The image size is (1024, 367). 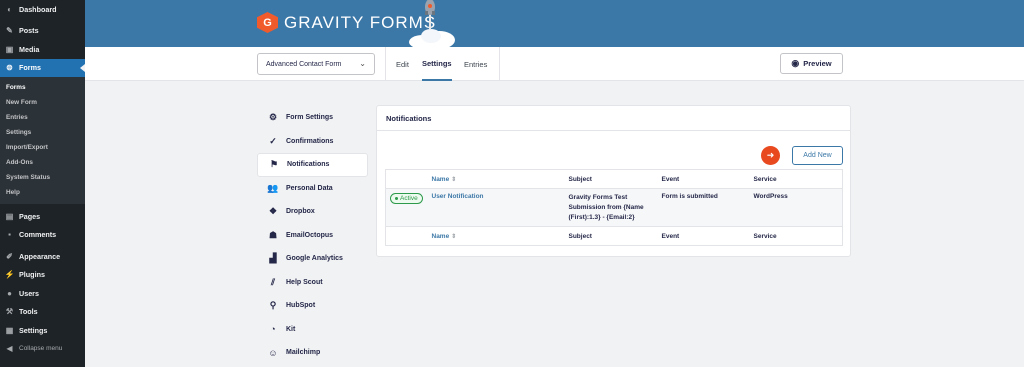 I want to click on flag-icon: ⚑, so click(x=274, y=164).